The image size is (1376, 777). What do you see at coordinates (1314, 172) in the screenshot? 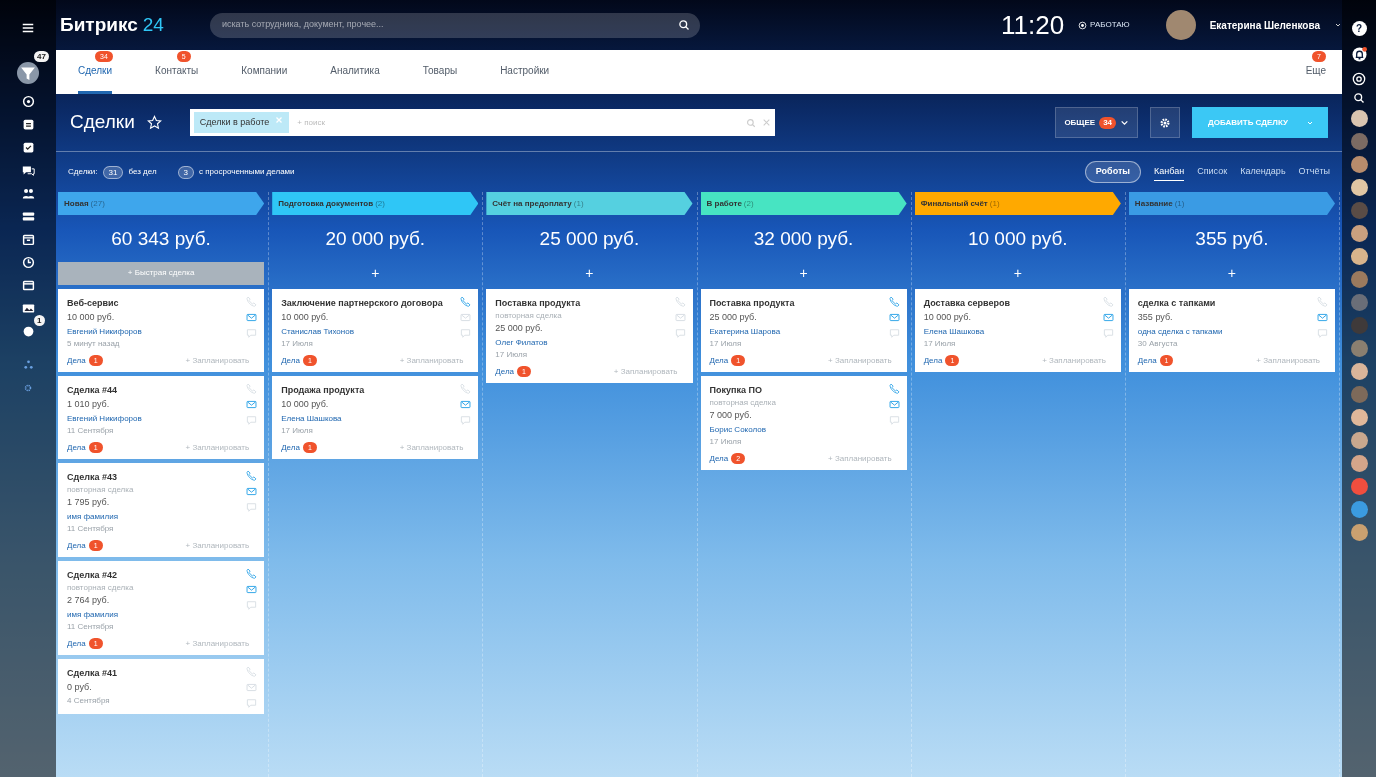
I see `view-tab: Отчёты` at bounding box center [1314, 172].